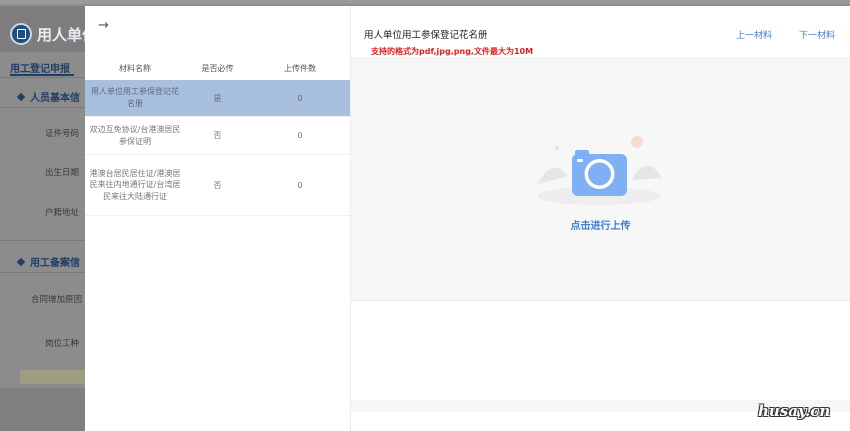 This screenshot has height=431, width=850. I want to click on upload-button-label: 点击进行上传, so click(600, 224).